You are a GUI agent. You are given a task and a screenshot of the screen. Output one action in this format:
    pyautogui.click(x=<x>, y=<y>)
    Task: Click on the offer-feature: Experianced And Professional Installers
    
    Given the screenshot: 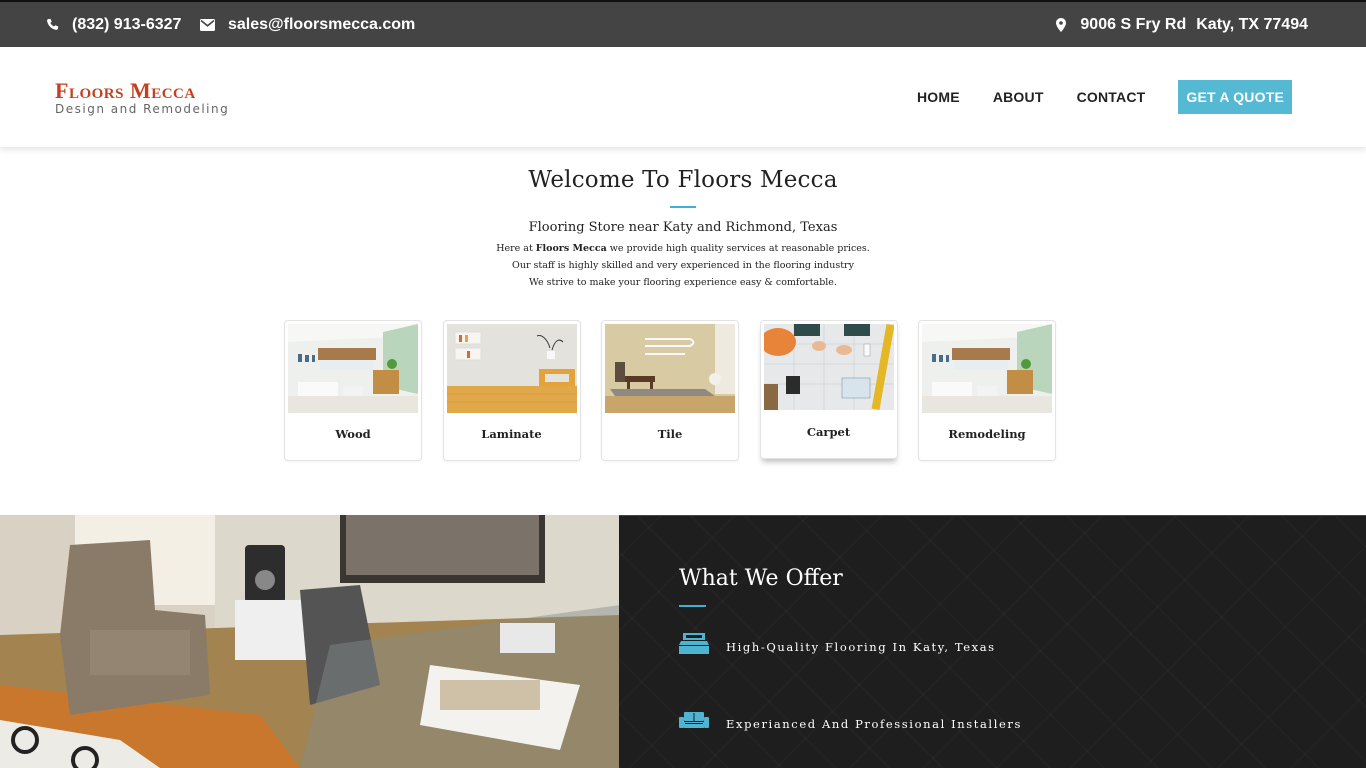 What is the action you would take?
    pyautogui.click(x=850, y=723)
    